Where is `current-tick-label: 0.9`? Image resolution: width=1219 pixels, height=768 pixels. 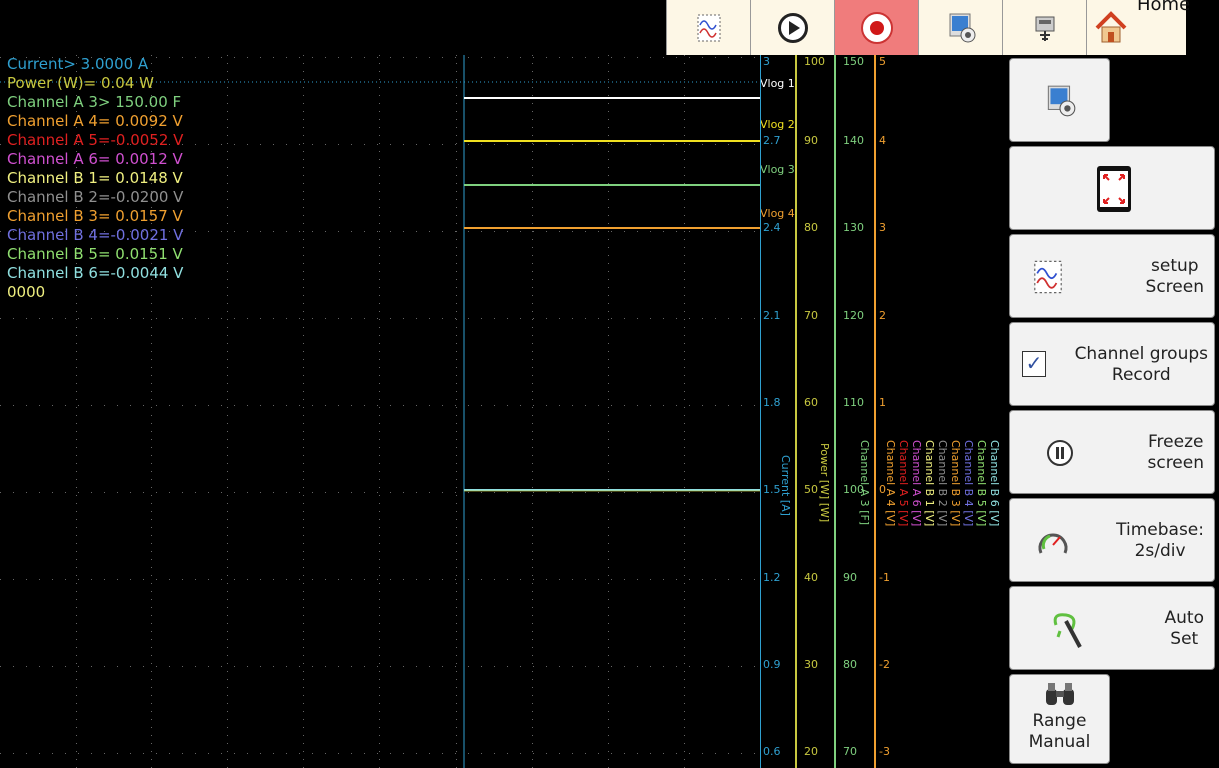
current-tick-label: 0.9 is located at coordinates (772, 664).